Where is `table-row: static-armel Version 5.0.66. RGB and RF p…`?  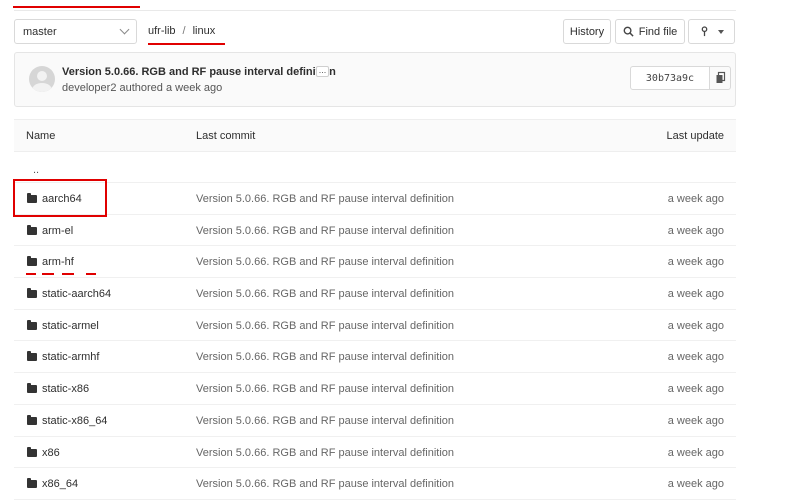
table-row: static-armel Version 5.0.66. RGB and RF p… is located at coordinates (375, 326).